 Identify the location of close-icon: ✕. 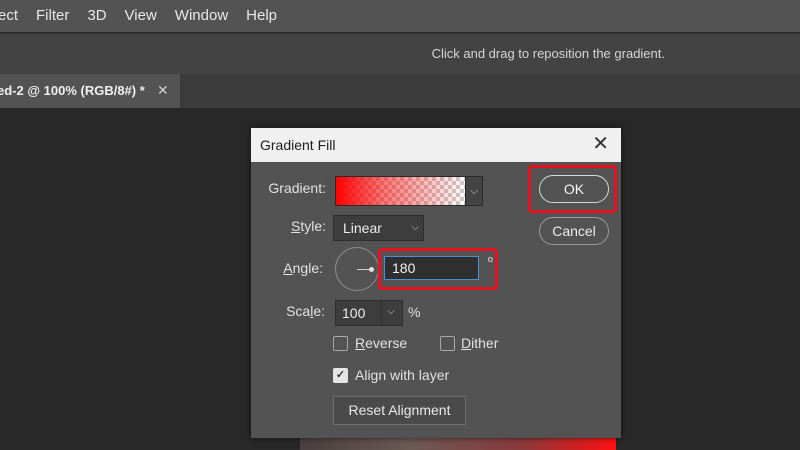
(600, 144).